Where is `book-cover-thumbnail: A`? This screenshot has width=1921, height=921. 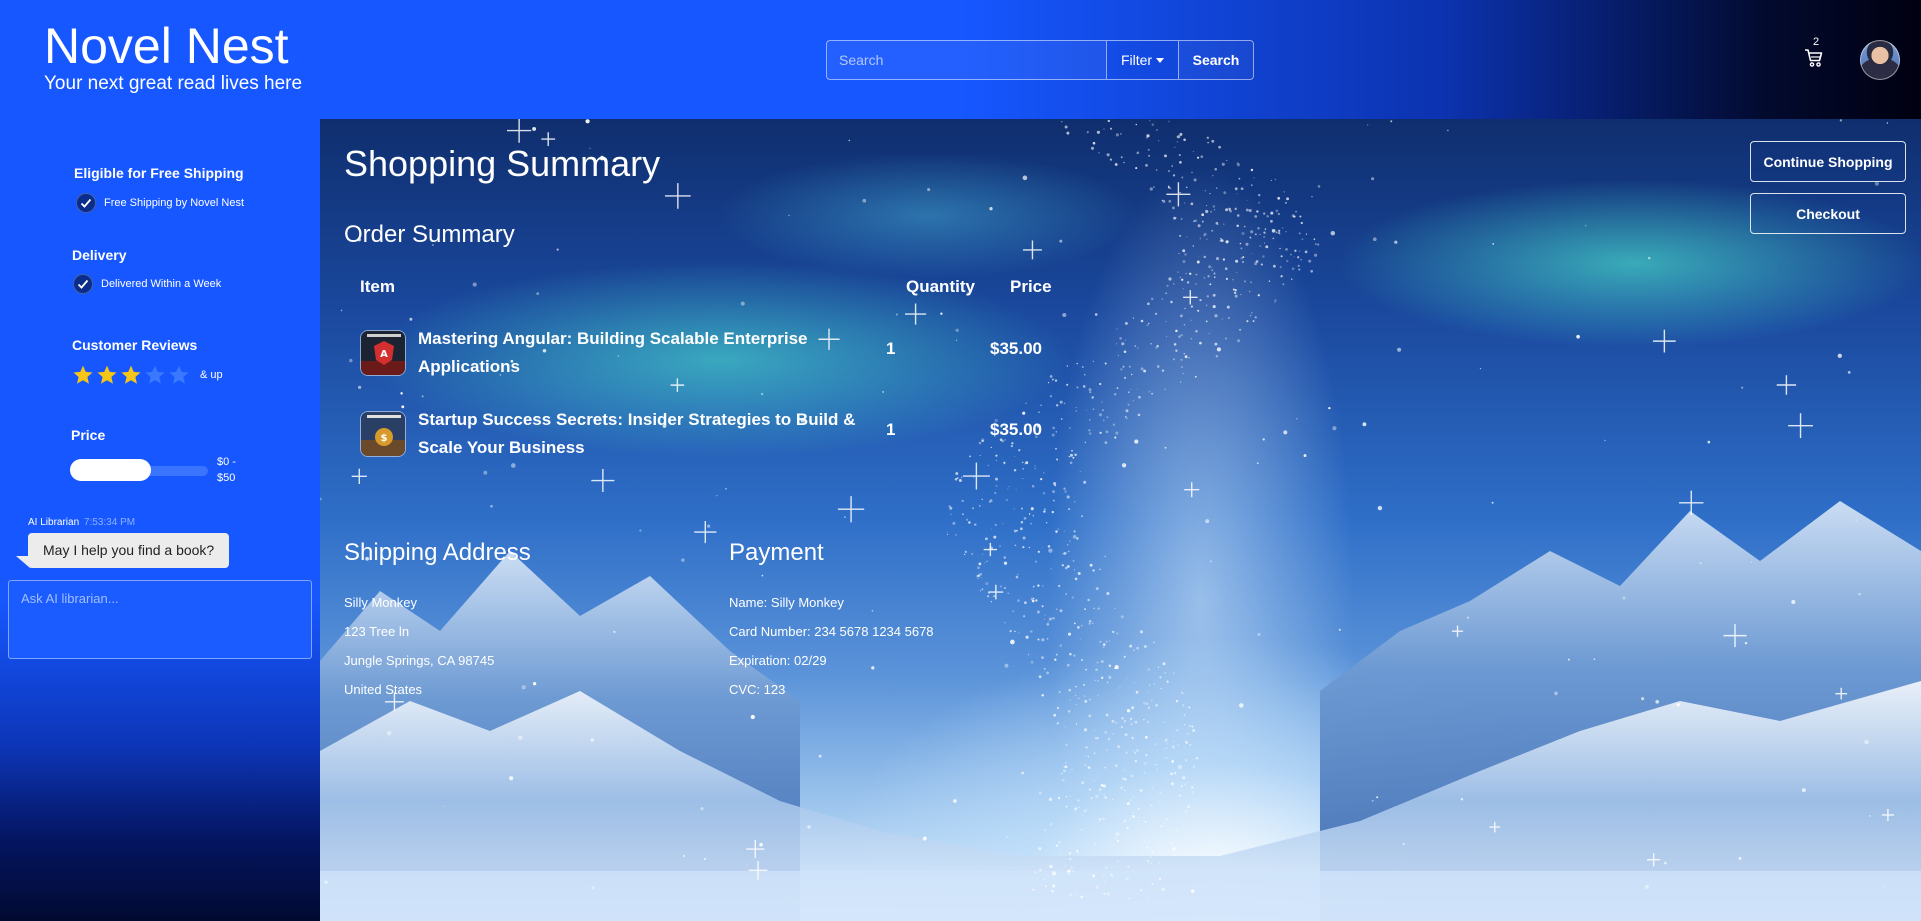
book-cover-thumbnail: A is located at coordinates (383, 353).